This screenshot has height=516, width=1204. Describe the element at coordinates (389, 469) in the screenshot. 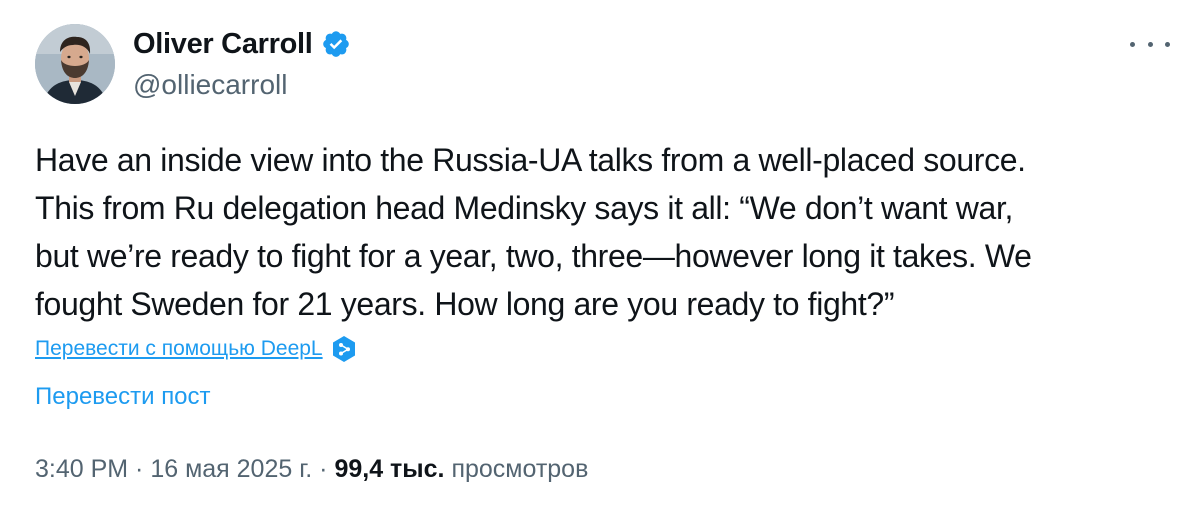

I see `views-count: 99,4 тыс.` at that location.